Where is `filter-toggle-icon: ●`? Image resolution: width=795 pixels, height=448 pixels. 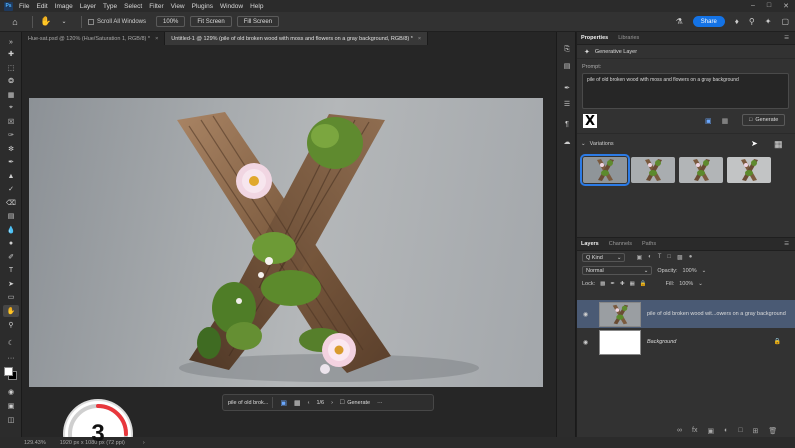 filter-toggle-icon: ● is located at coordinates (691, 257).